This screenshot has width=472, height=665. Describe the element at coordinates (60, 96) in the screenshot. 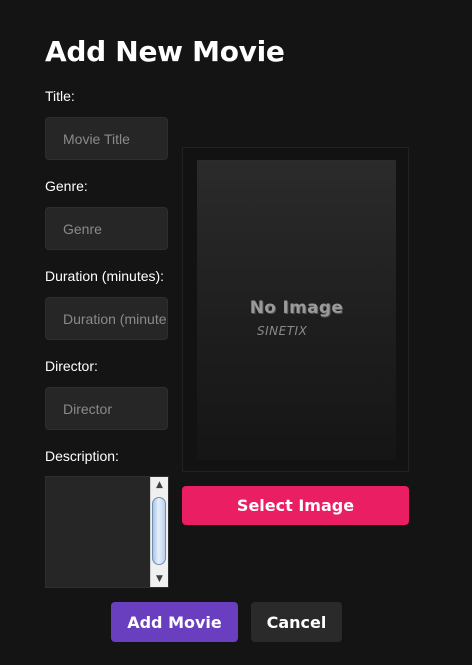

I see `title-label: Title:` at that location.